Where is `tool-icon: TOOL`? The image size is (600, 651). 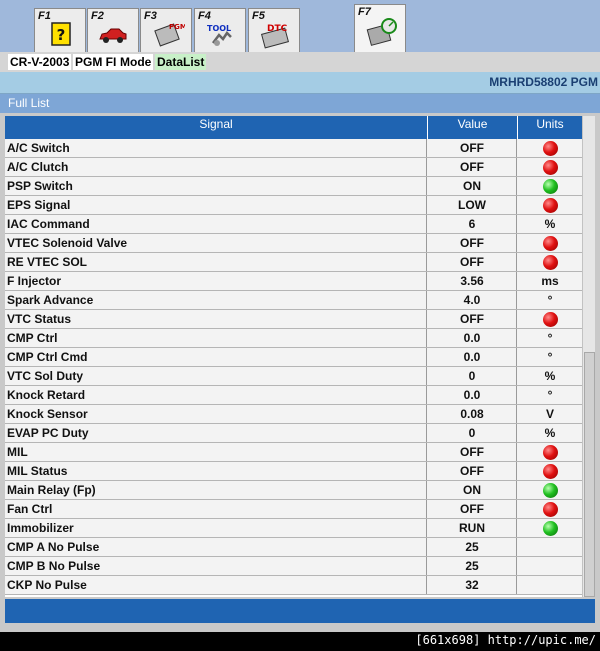 tool-icon: TOOL is located at coordinates (219, 35).